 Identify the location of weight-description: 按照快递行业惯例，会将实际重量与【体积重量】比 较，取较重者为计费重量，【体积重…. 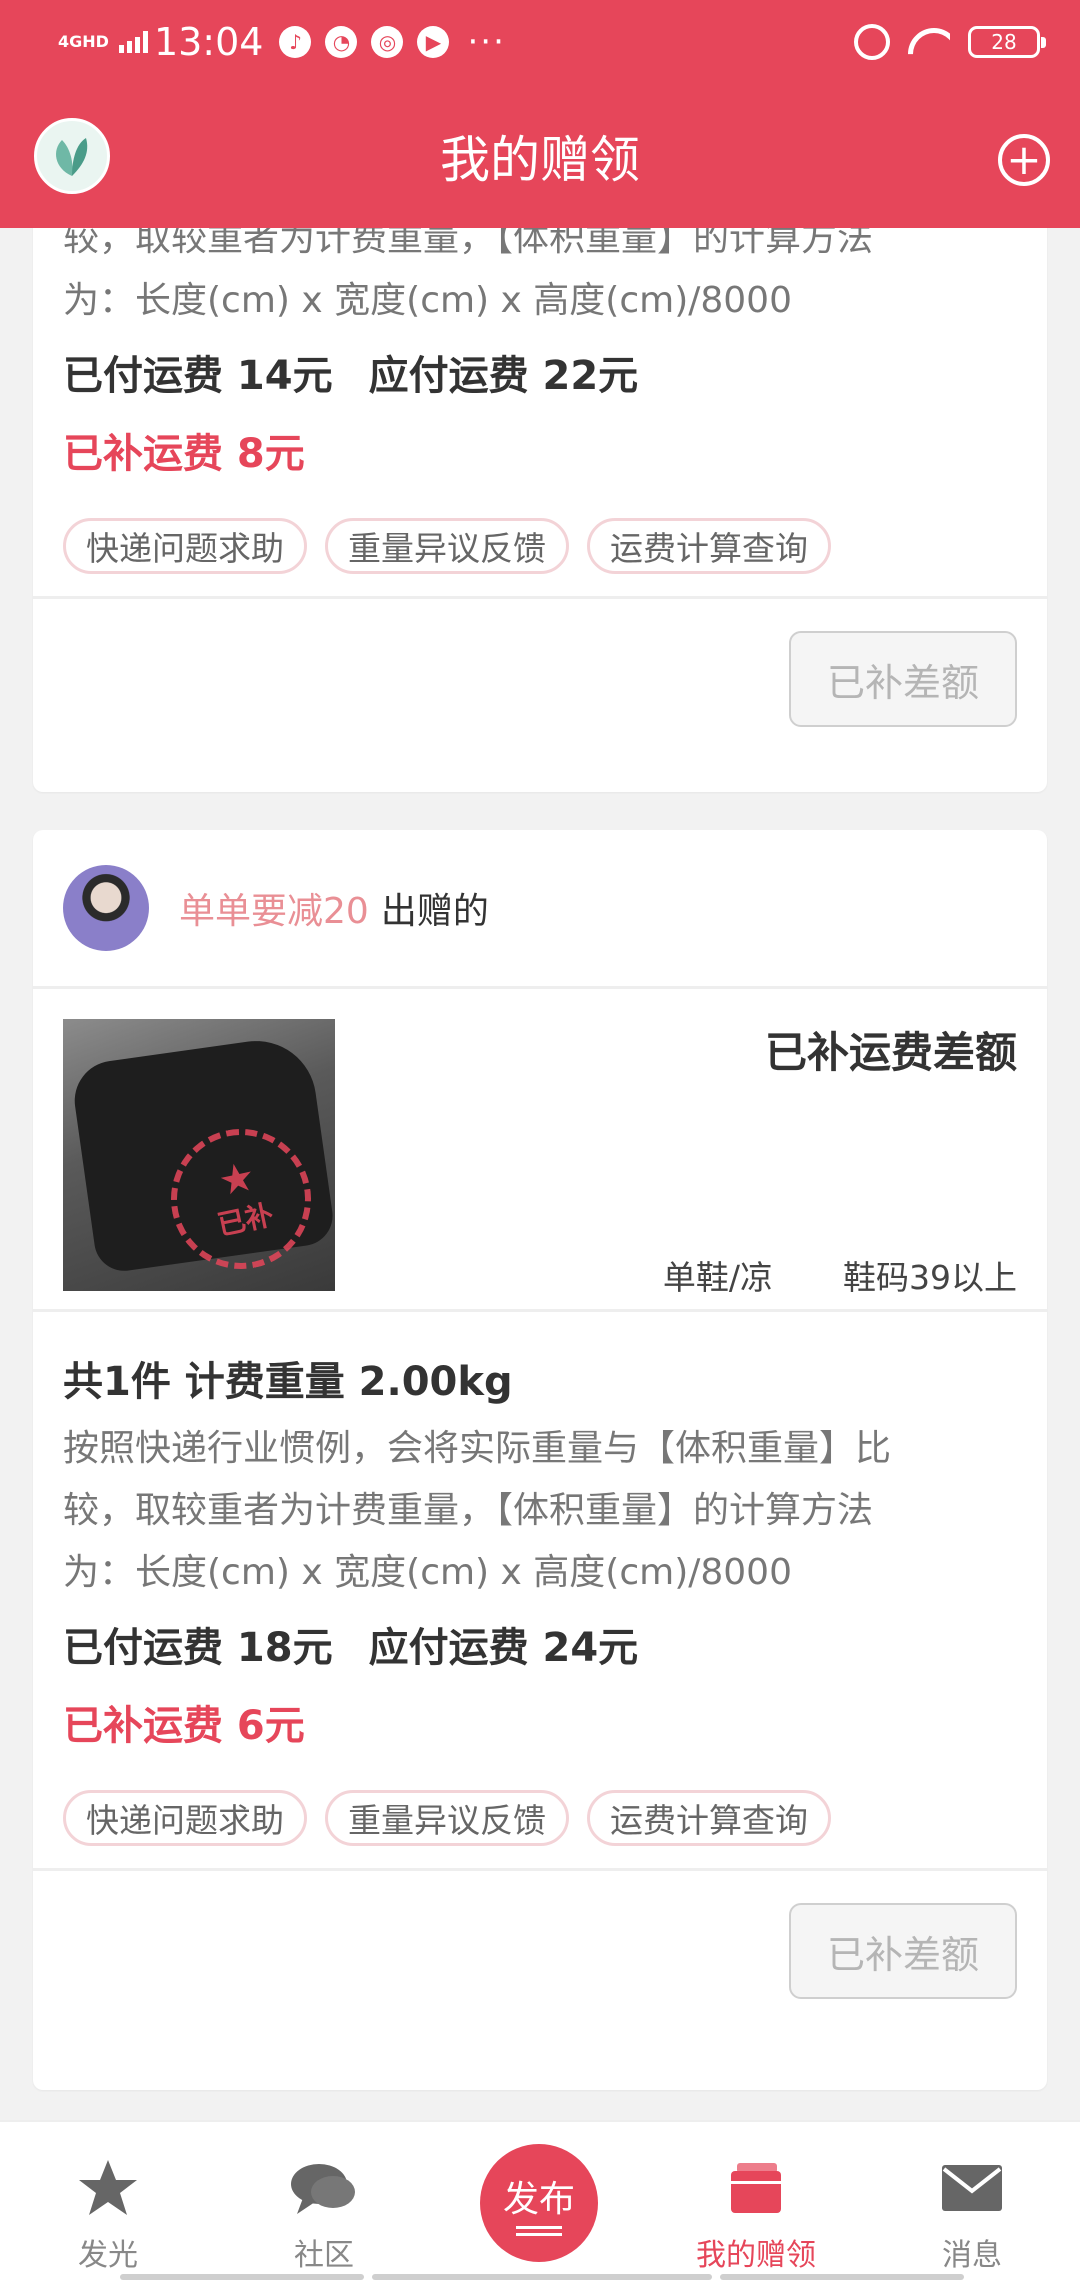
(540, 1511).